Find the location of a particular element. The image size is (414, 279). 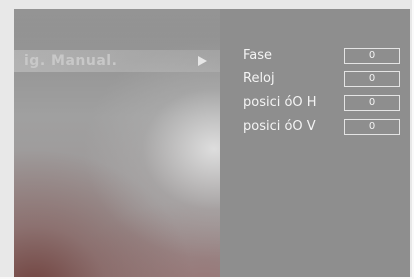

setting-row-reloj: Reloj 0 is located at coordinates (315, 80).